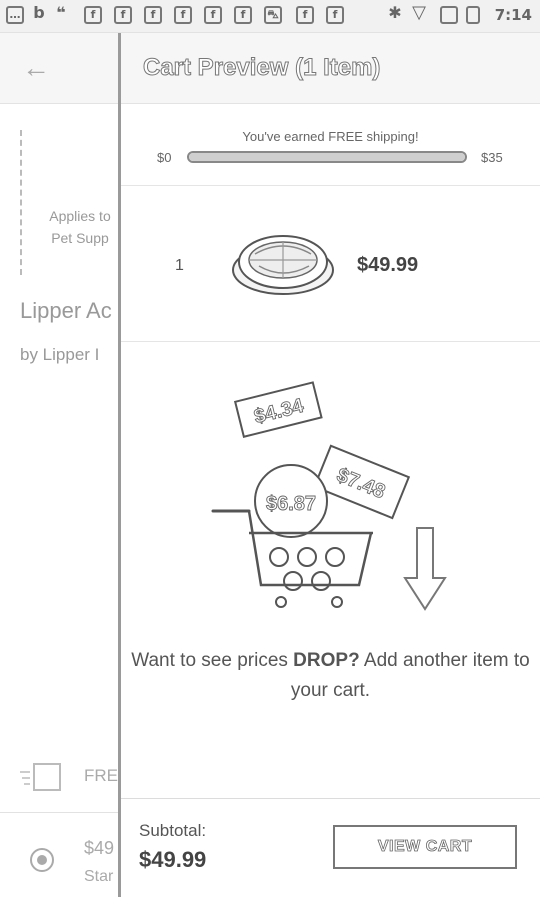  Describe the element at coordinates (449, 15) in the screenshot. I see `no-signal-icon` at that location.